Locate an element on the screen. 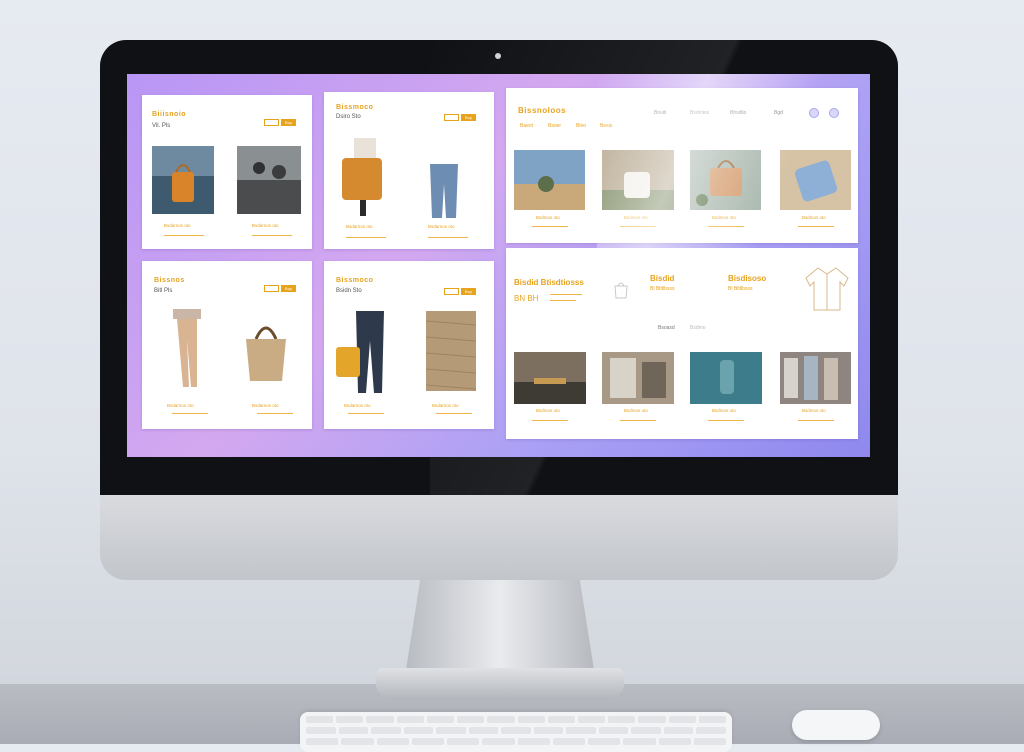 This screenshot has height=752, width=1024. camera-icon is located at coordinates (498, 56).